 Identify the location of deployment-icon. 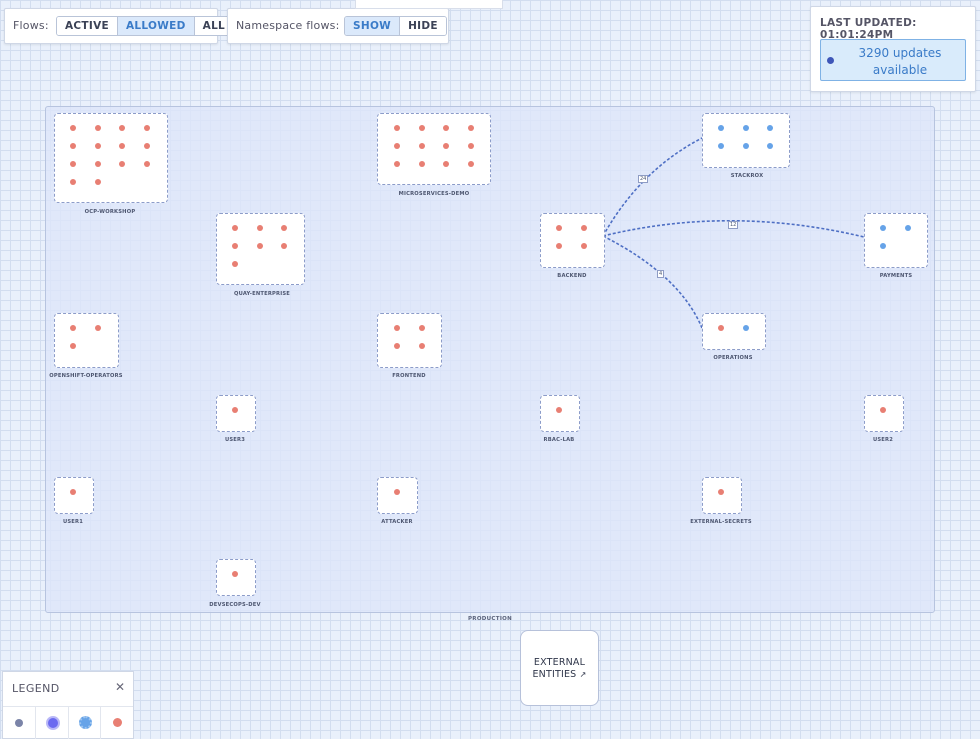
(19, 723).